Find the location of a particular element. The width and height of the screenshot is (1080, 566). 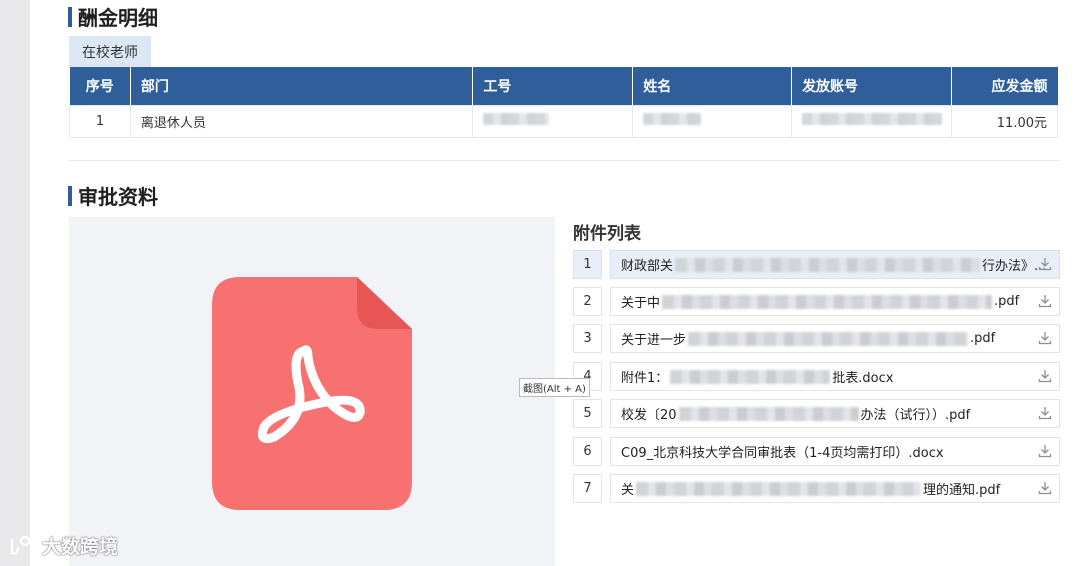

attachment-name-prefix: 关于进一步 is located at coordinates (654, 340).